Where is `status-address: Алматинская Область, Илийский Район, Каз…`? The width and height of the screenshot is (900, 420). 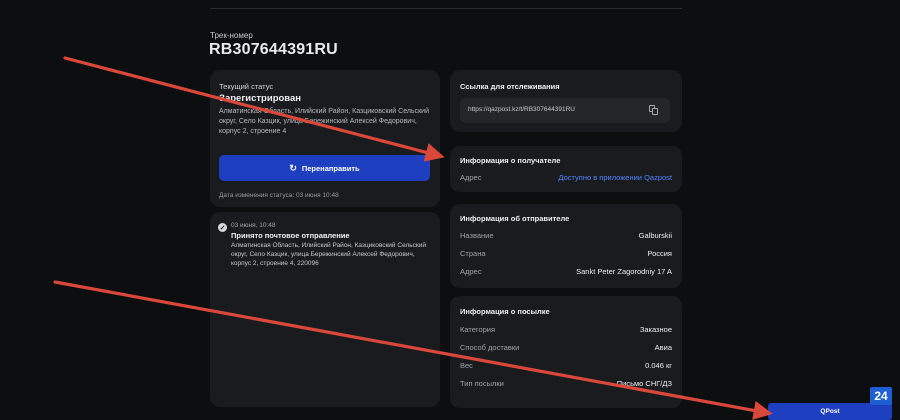
status-address: Алматинская Область, Илийский Район, Каз… is located at coordinates (324, 121).